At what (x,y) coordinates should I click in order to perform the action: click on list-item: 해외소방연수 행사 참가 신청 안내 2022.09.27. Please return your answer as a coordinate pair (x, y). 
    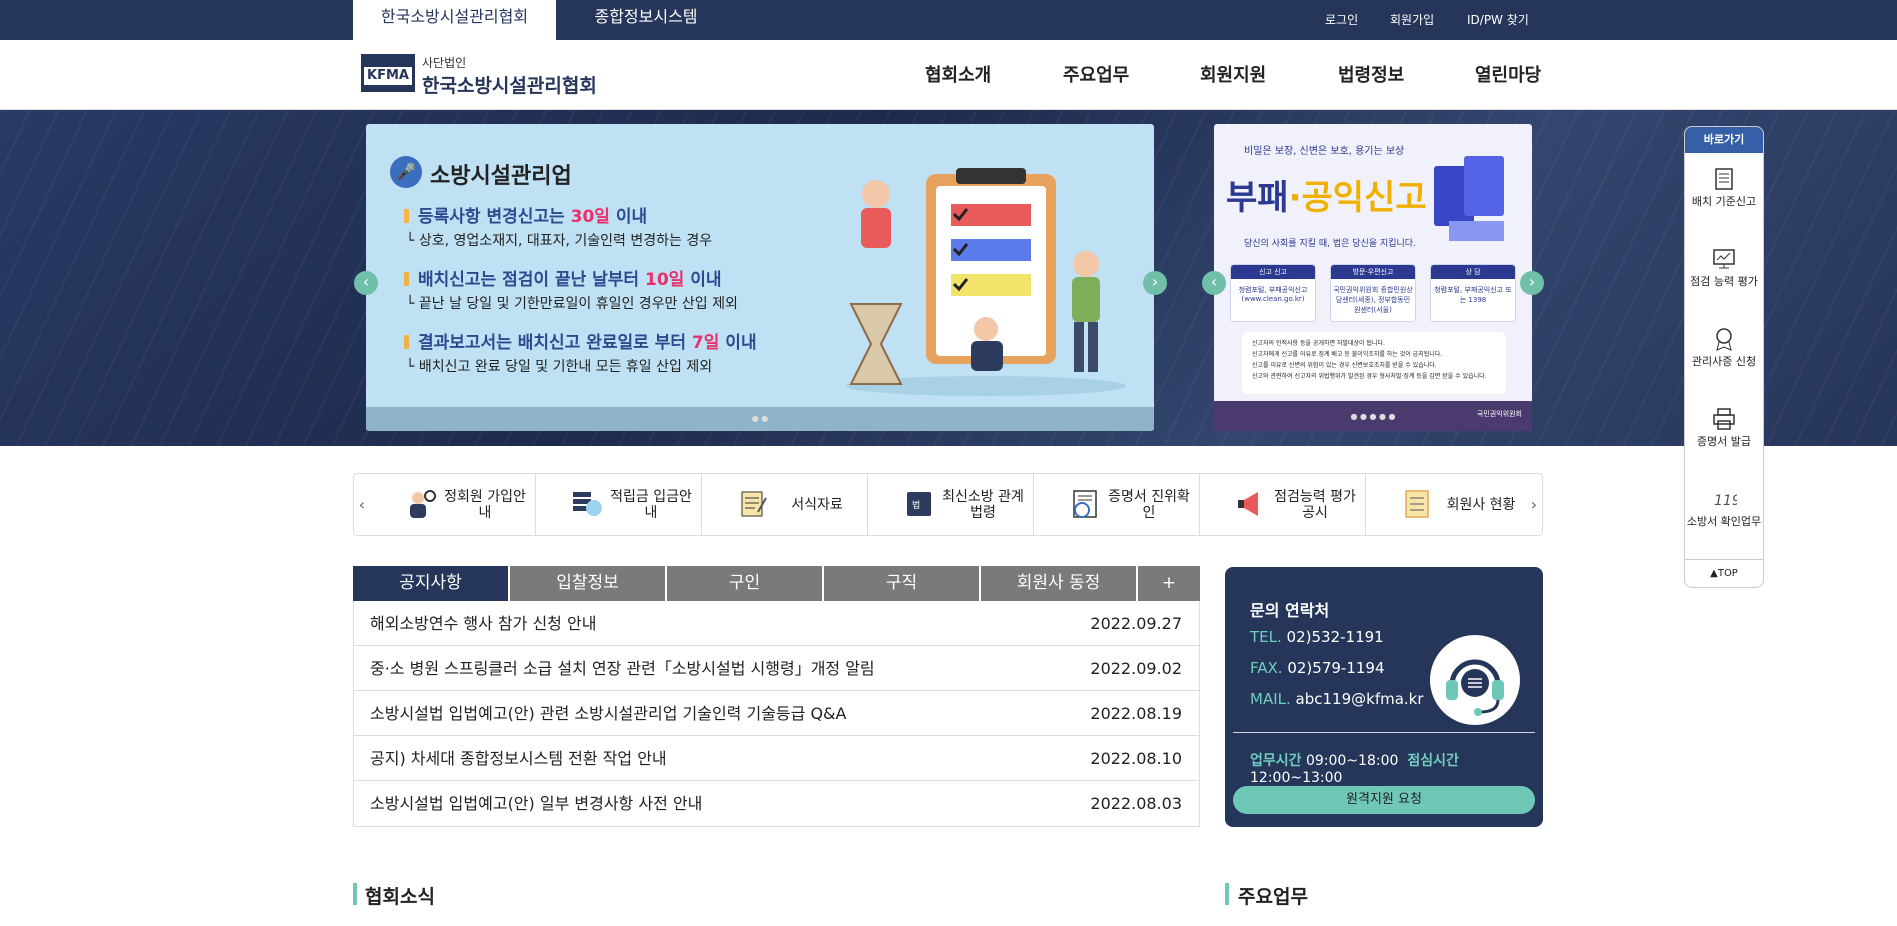
    Looking at the image, I should click on (776, 623).